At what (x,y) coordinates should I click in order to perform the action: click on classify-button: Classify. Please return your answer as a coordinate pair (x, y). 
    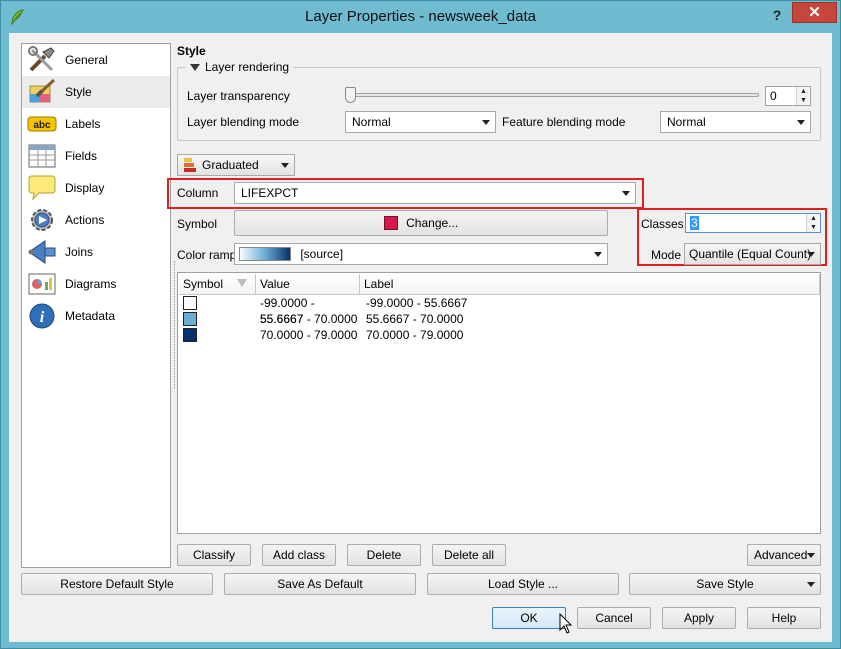
    Looking at the image, I should click on (214, 555).